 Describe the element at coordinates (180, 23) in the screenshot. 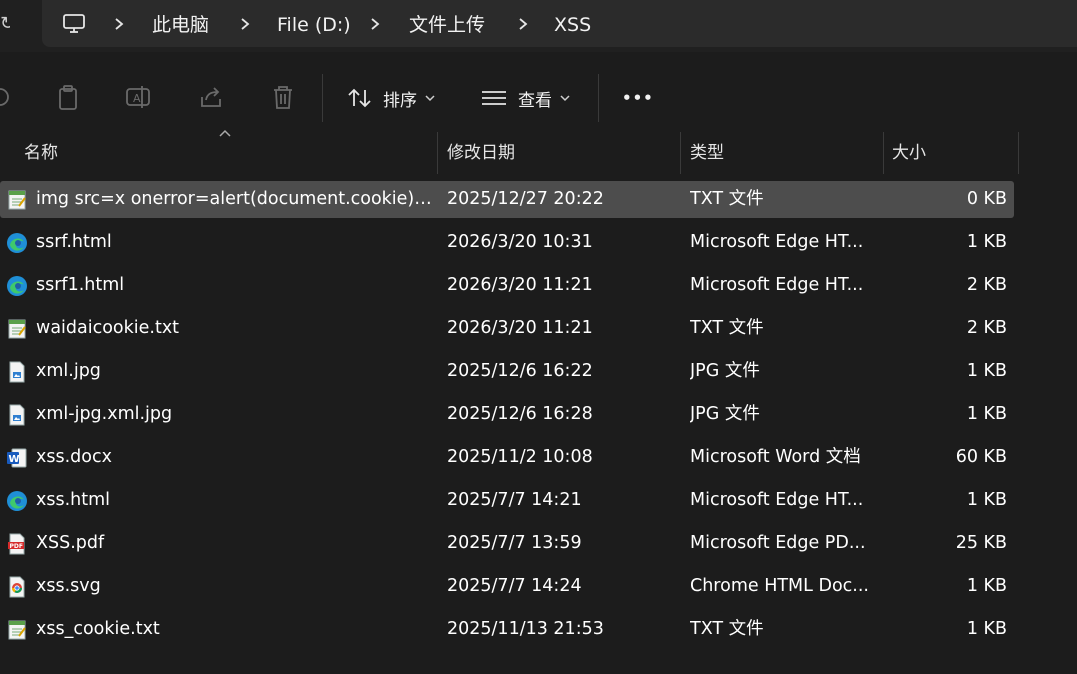

I see `breadcrumb-this-pc: 此电脑` at that location.